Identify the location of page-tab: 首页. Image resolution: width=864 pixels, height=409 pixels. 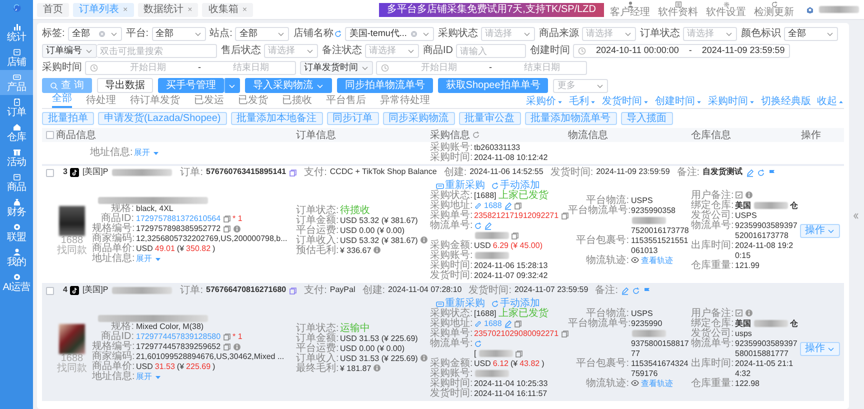
(53, 9).